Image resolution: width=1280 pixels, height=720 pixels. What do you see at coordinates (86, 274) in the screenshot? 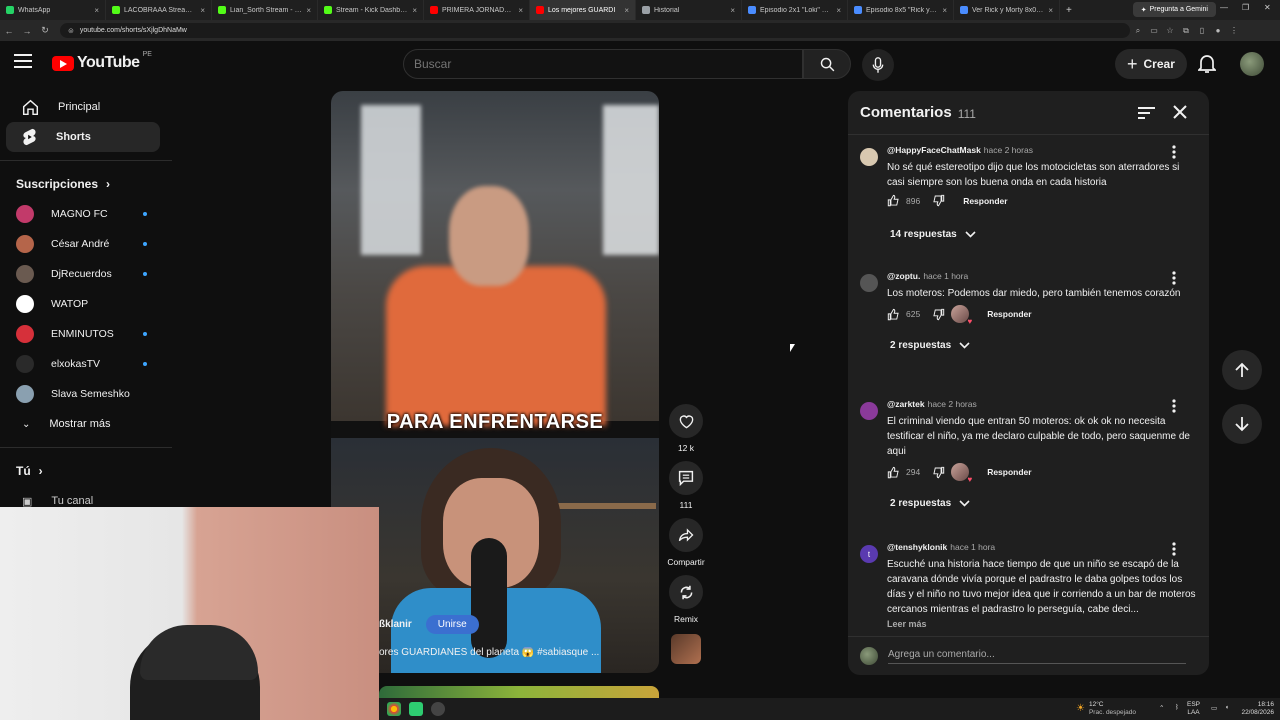
I see `subscription-item: DjRecuerdos` at bounding box center [86, 274].